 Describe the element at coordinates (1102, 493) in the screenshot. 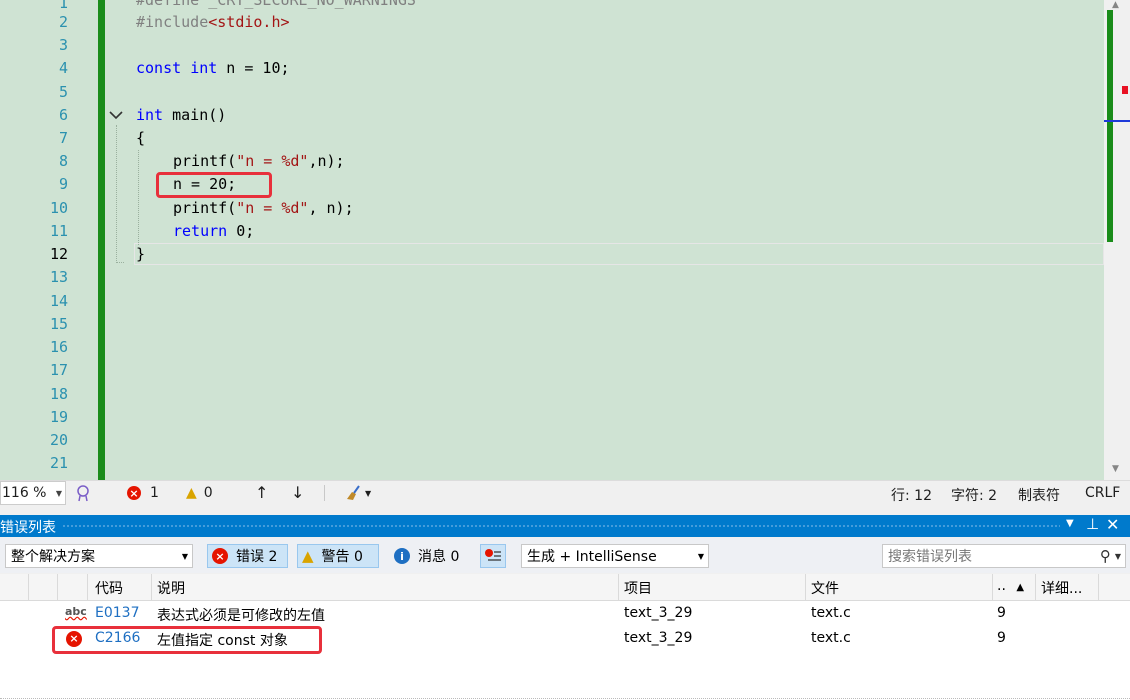

I see `line-ending: CRLF` at that location.